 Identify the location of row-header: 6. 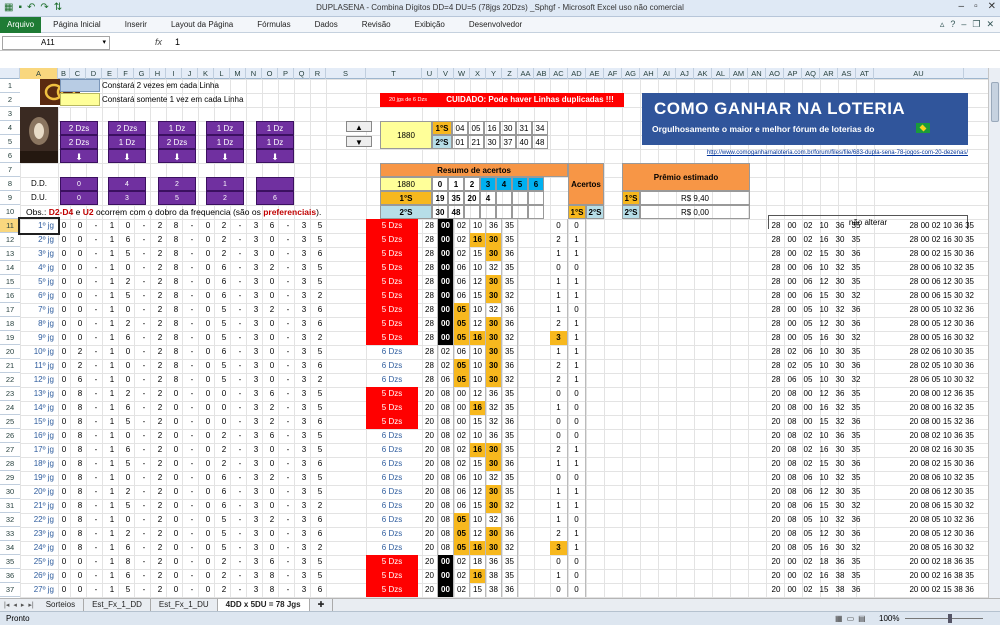
(10, 156).